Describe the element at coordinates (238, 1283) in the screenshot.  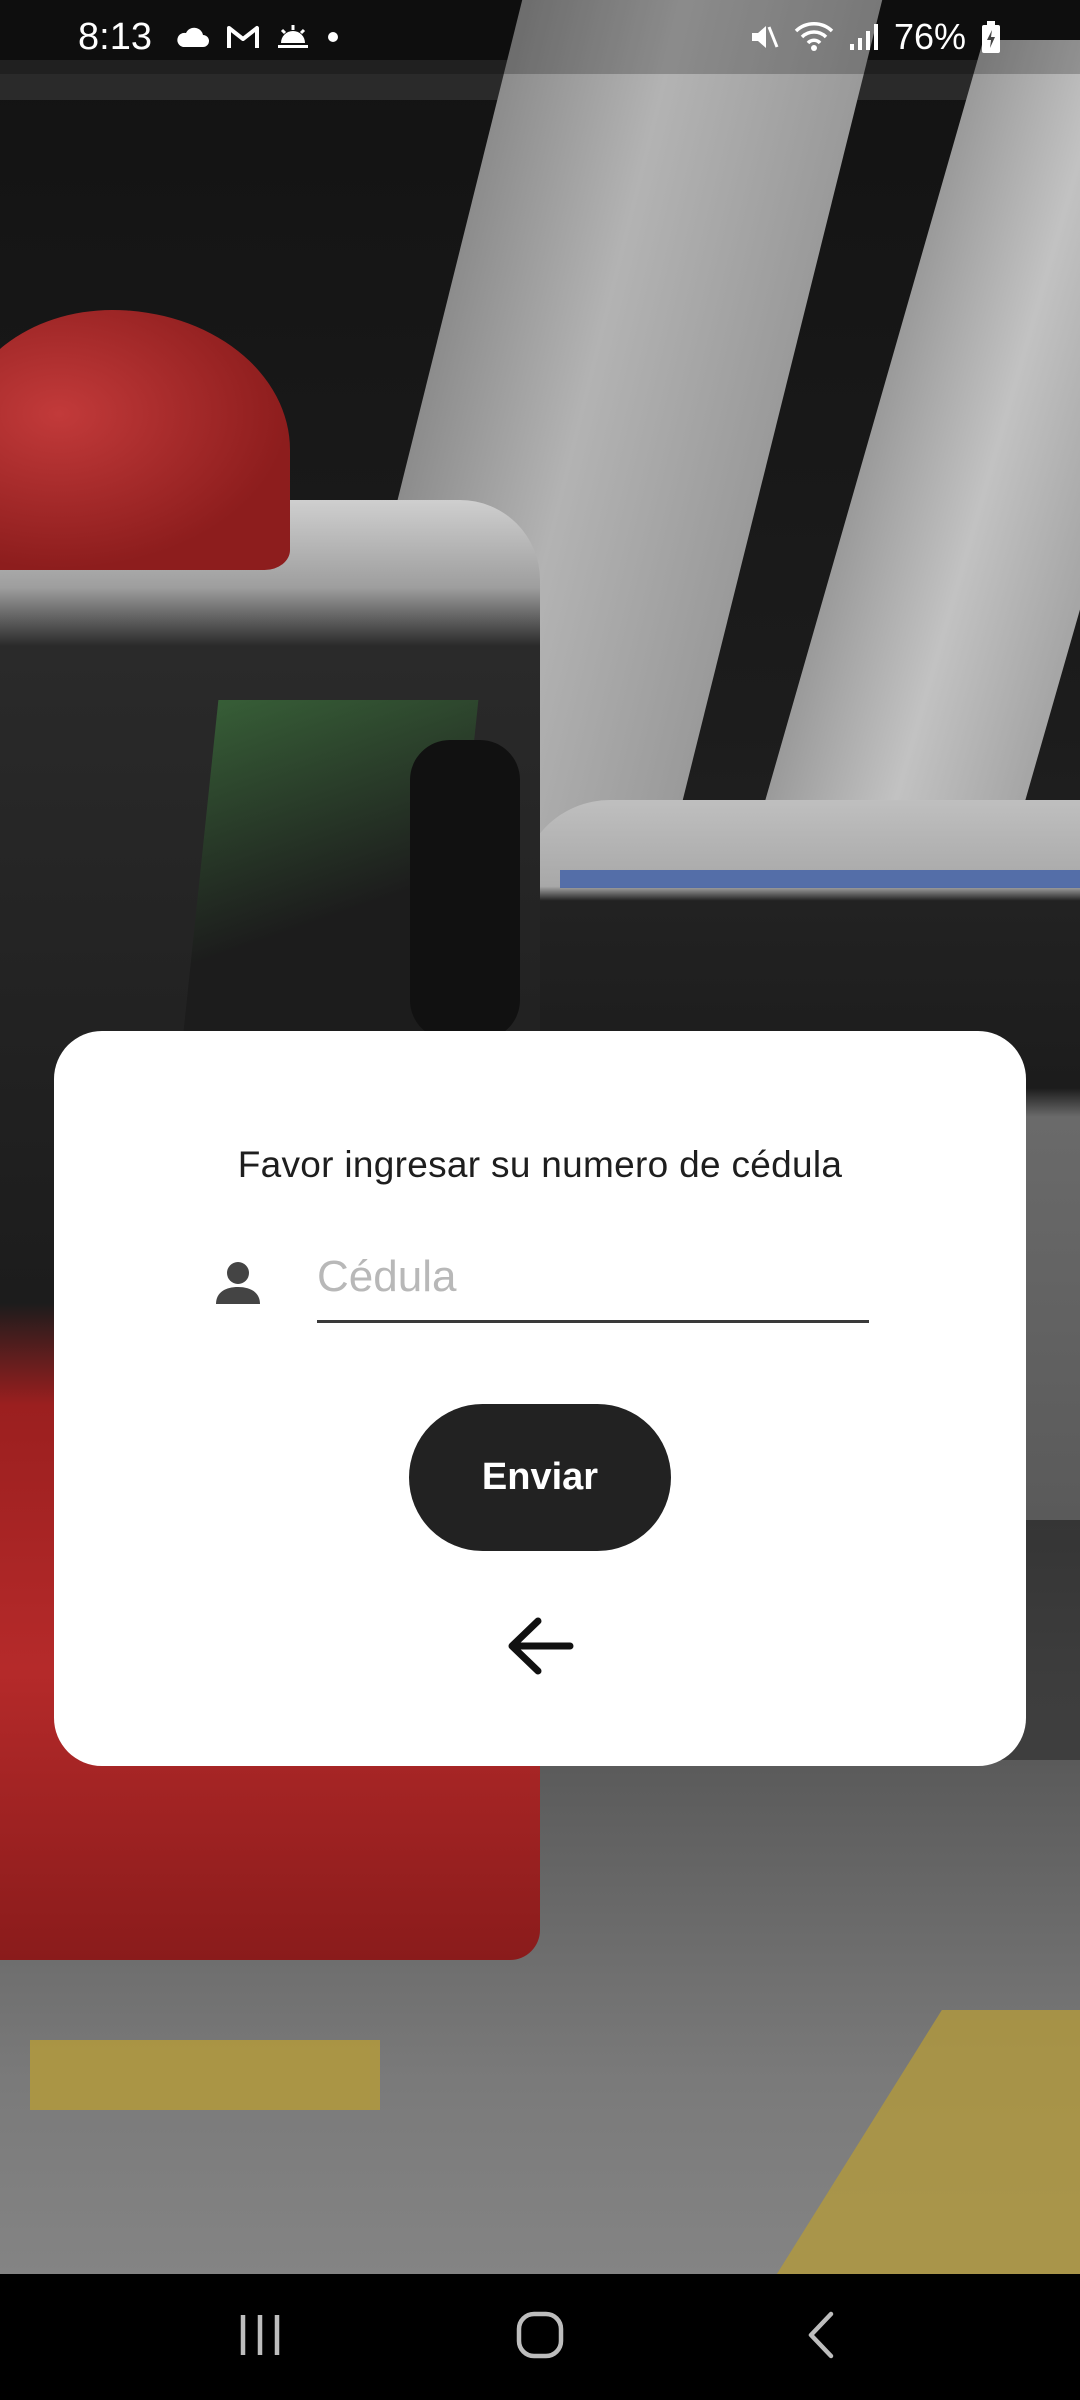
I see `person-icon` at that location.